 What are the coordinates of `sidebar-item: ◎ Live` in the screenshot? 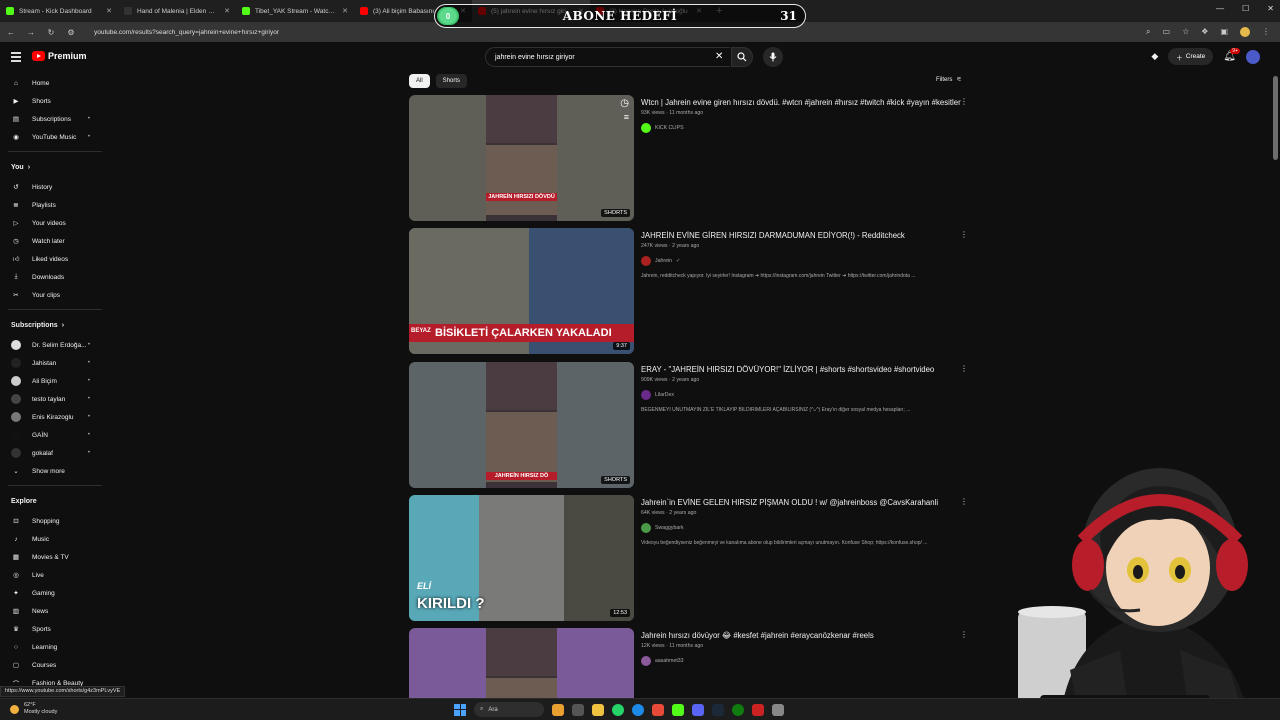 It's located at (55, 575).